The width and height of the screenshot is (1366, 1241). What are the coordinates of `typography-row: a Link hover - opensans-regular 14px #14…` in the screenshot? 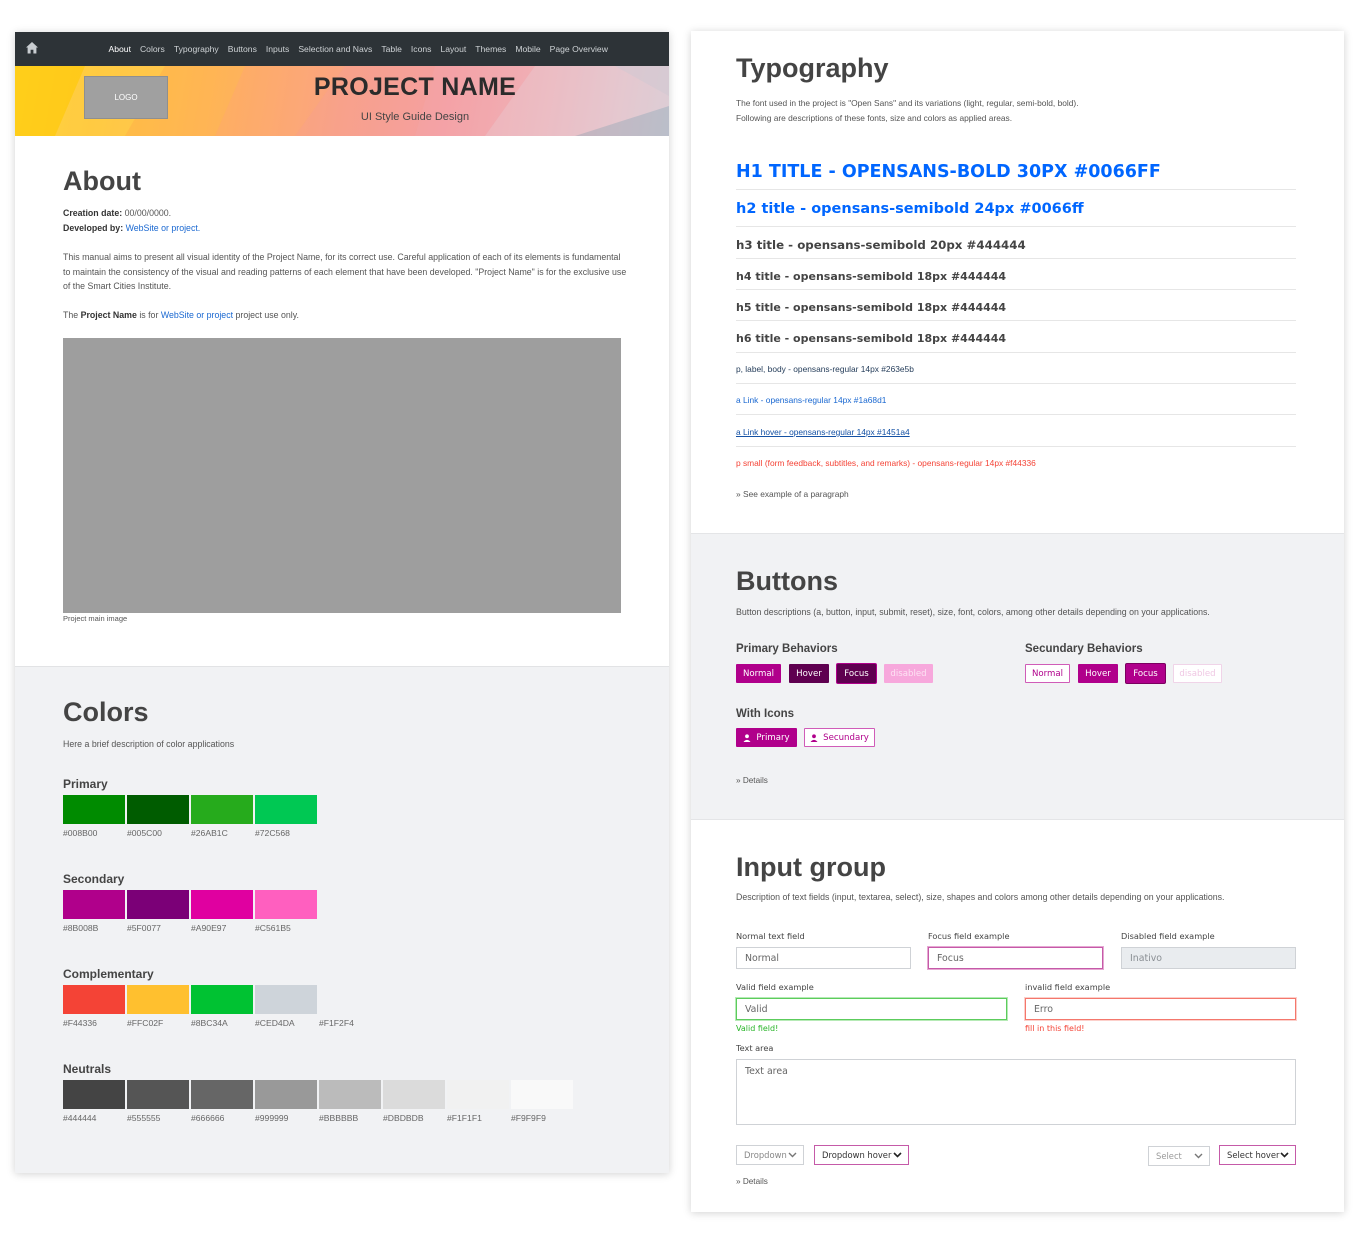 It's located at (1016, 434).